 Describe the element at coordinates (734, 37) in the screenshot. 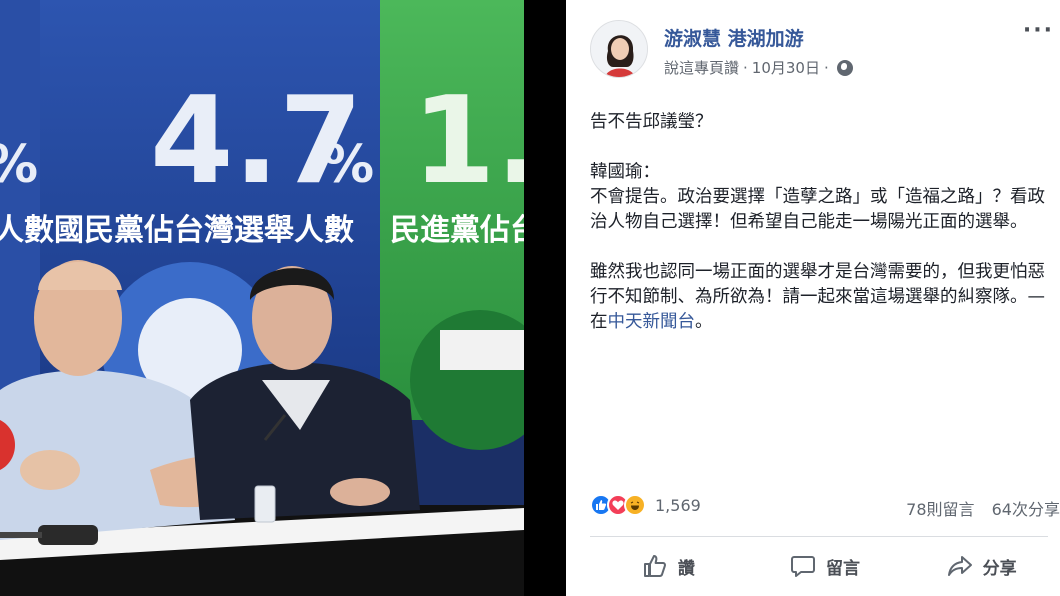

I see `page-name-link: 游淑慧 港湖加游` at that location.